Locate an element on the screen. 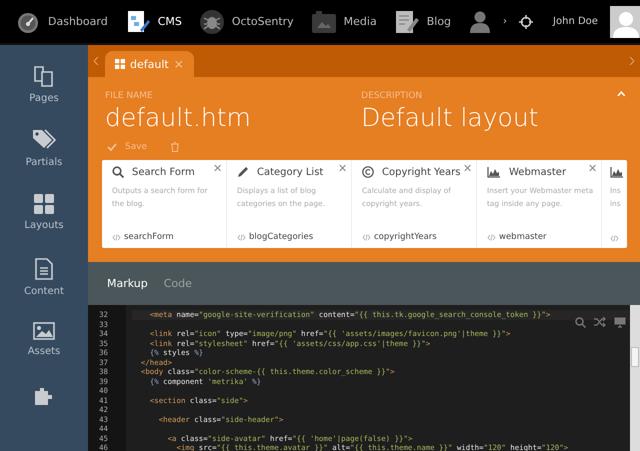  sidebar-item: Content is located at coordinates (44, 290).